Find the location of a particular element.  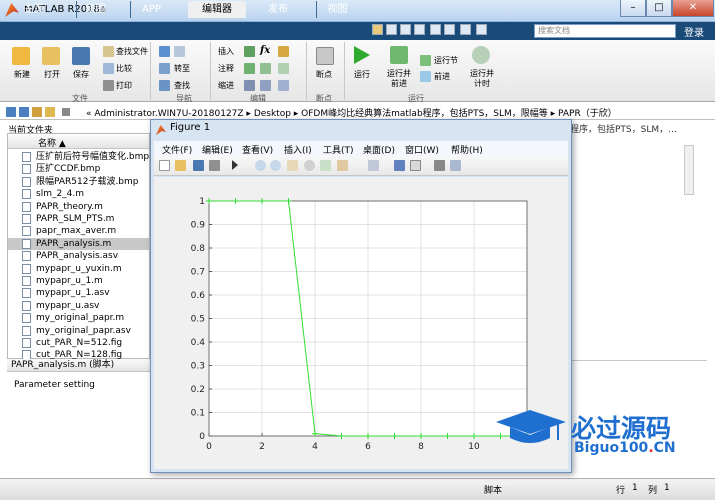

login-link: 登录 is located at coordinates (694, 31).